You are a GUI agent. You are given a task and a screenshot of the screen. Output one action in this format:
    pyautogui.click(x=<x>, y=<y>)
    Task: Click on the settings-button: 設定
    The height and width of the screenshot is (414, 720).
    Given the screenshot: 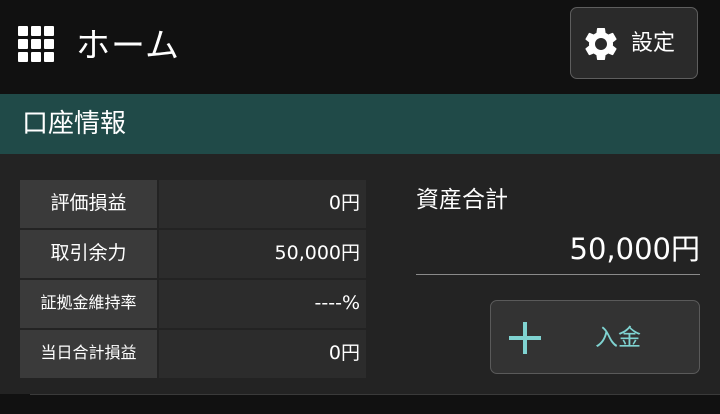 What is the action you would take?
    pyautogui.click(x=634, y=43)
    